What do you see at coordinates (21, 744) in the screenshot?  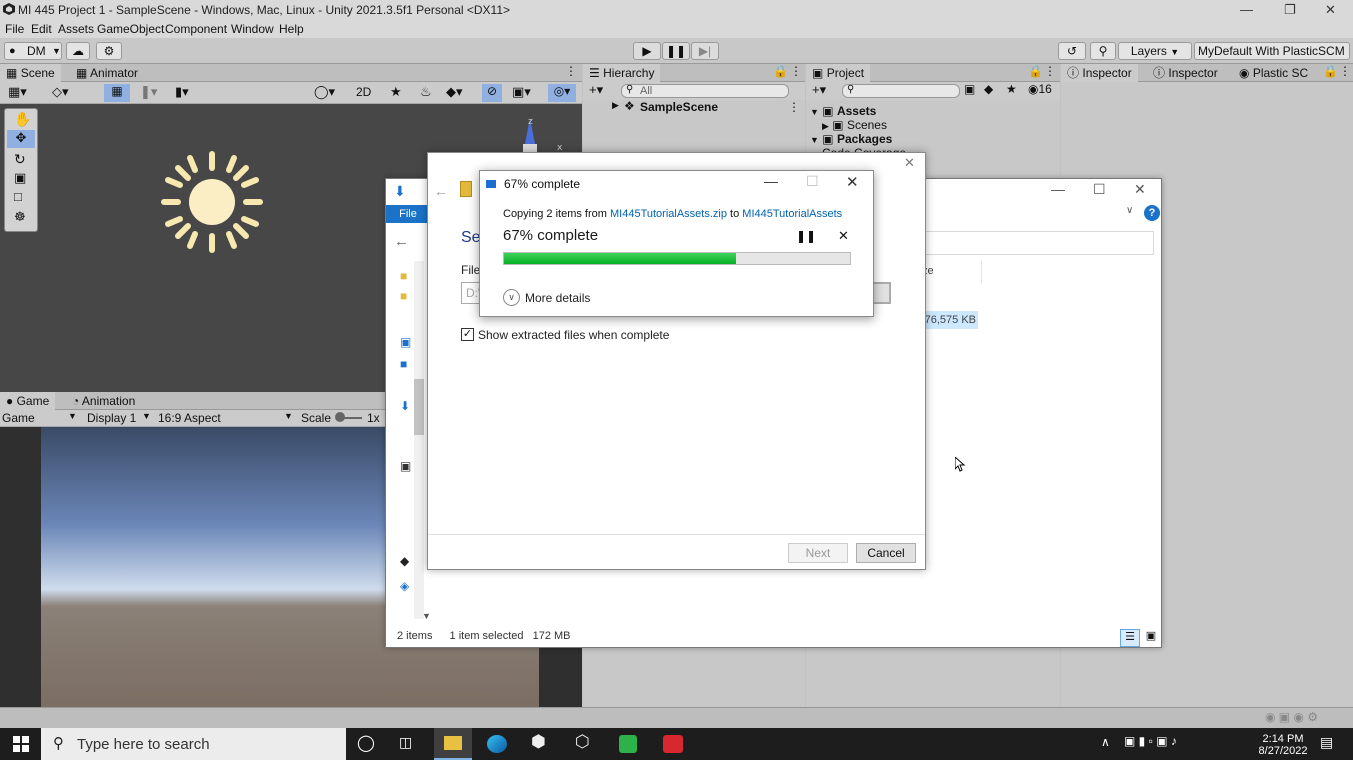 I see `windows-start-icon` at bounding box center [21, 744].